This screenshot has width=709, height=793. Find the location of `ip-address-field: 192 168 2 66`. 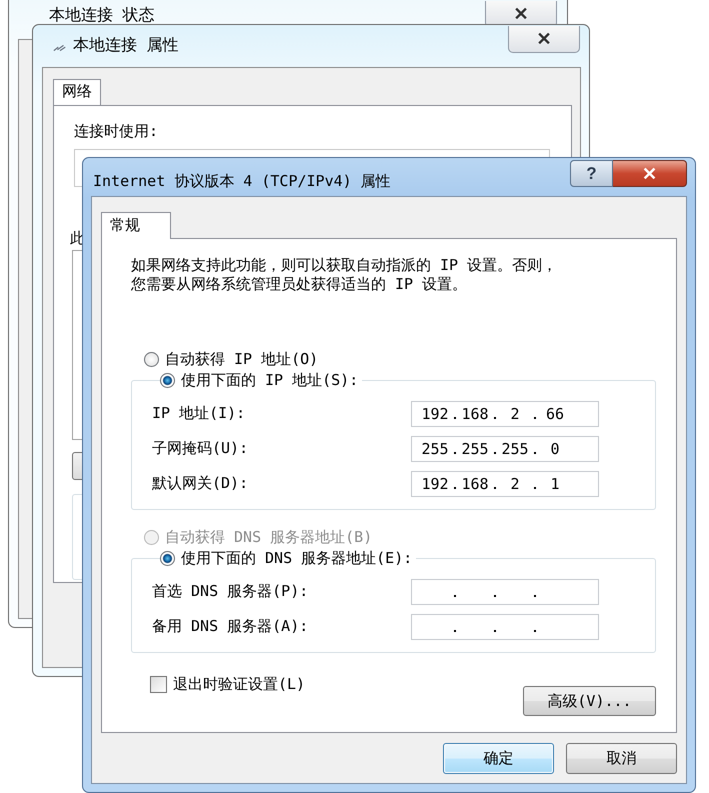

ip-address-field: 192 168 2 66 is located at coordinates (505, 413).